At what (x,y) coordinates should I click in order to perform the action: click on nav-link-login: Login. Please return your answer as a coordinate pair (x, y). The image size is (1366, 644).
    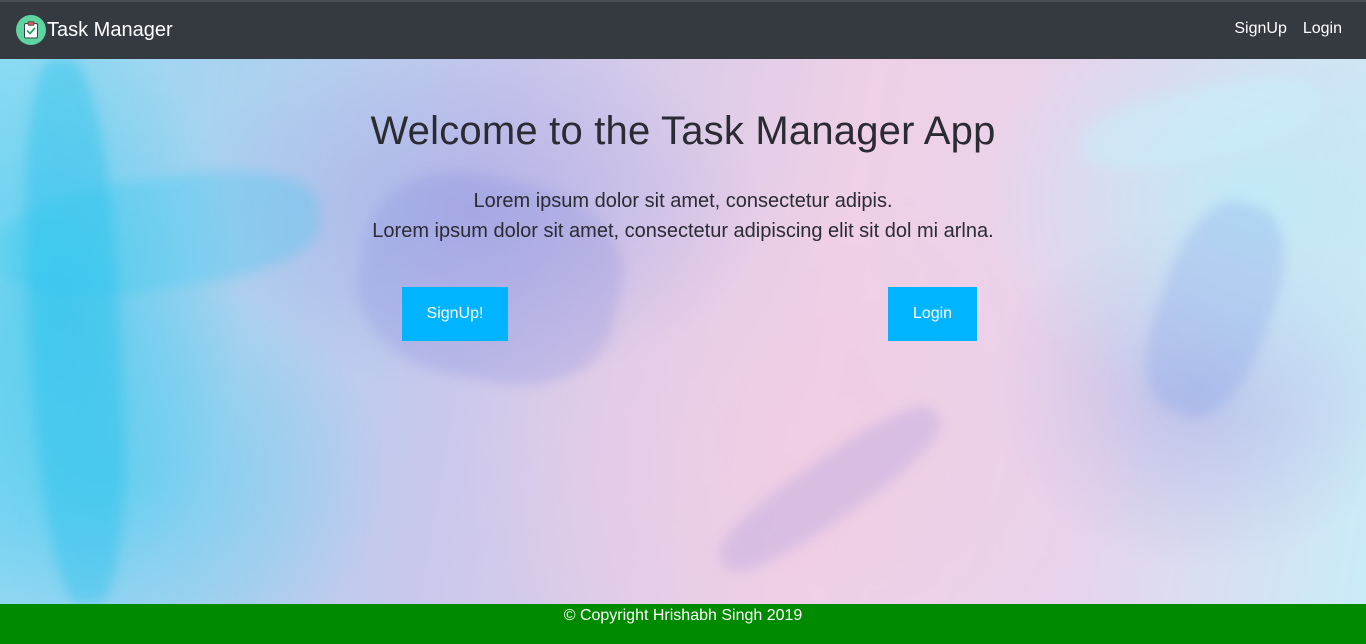
    Looking at the image, I should click on (1322, 29).